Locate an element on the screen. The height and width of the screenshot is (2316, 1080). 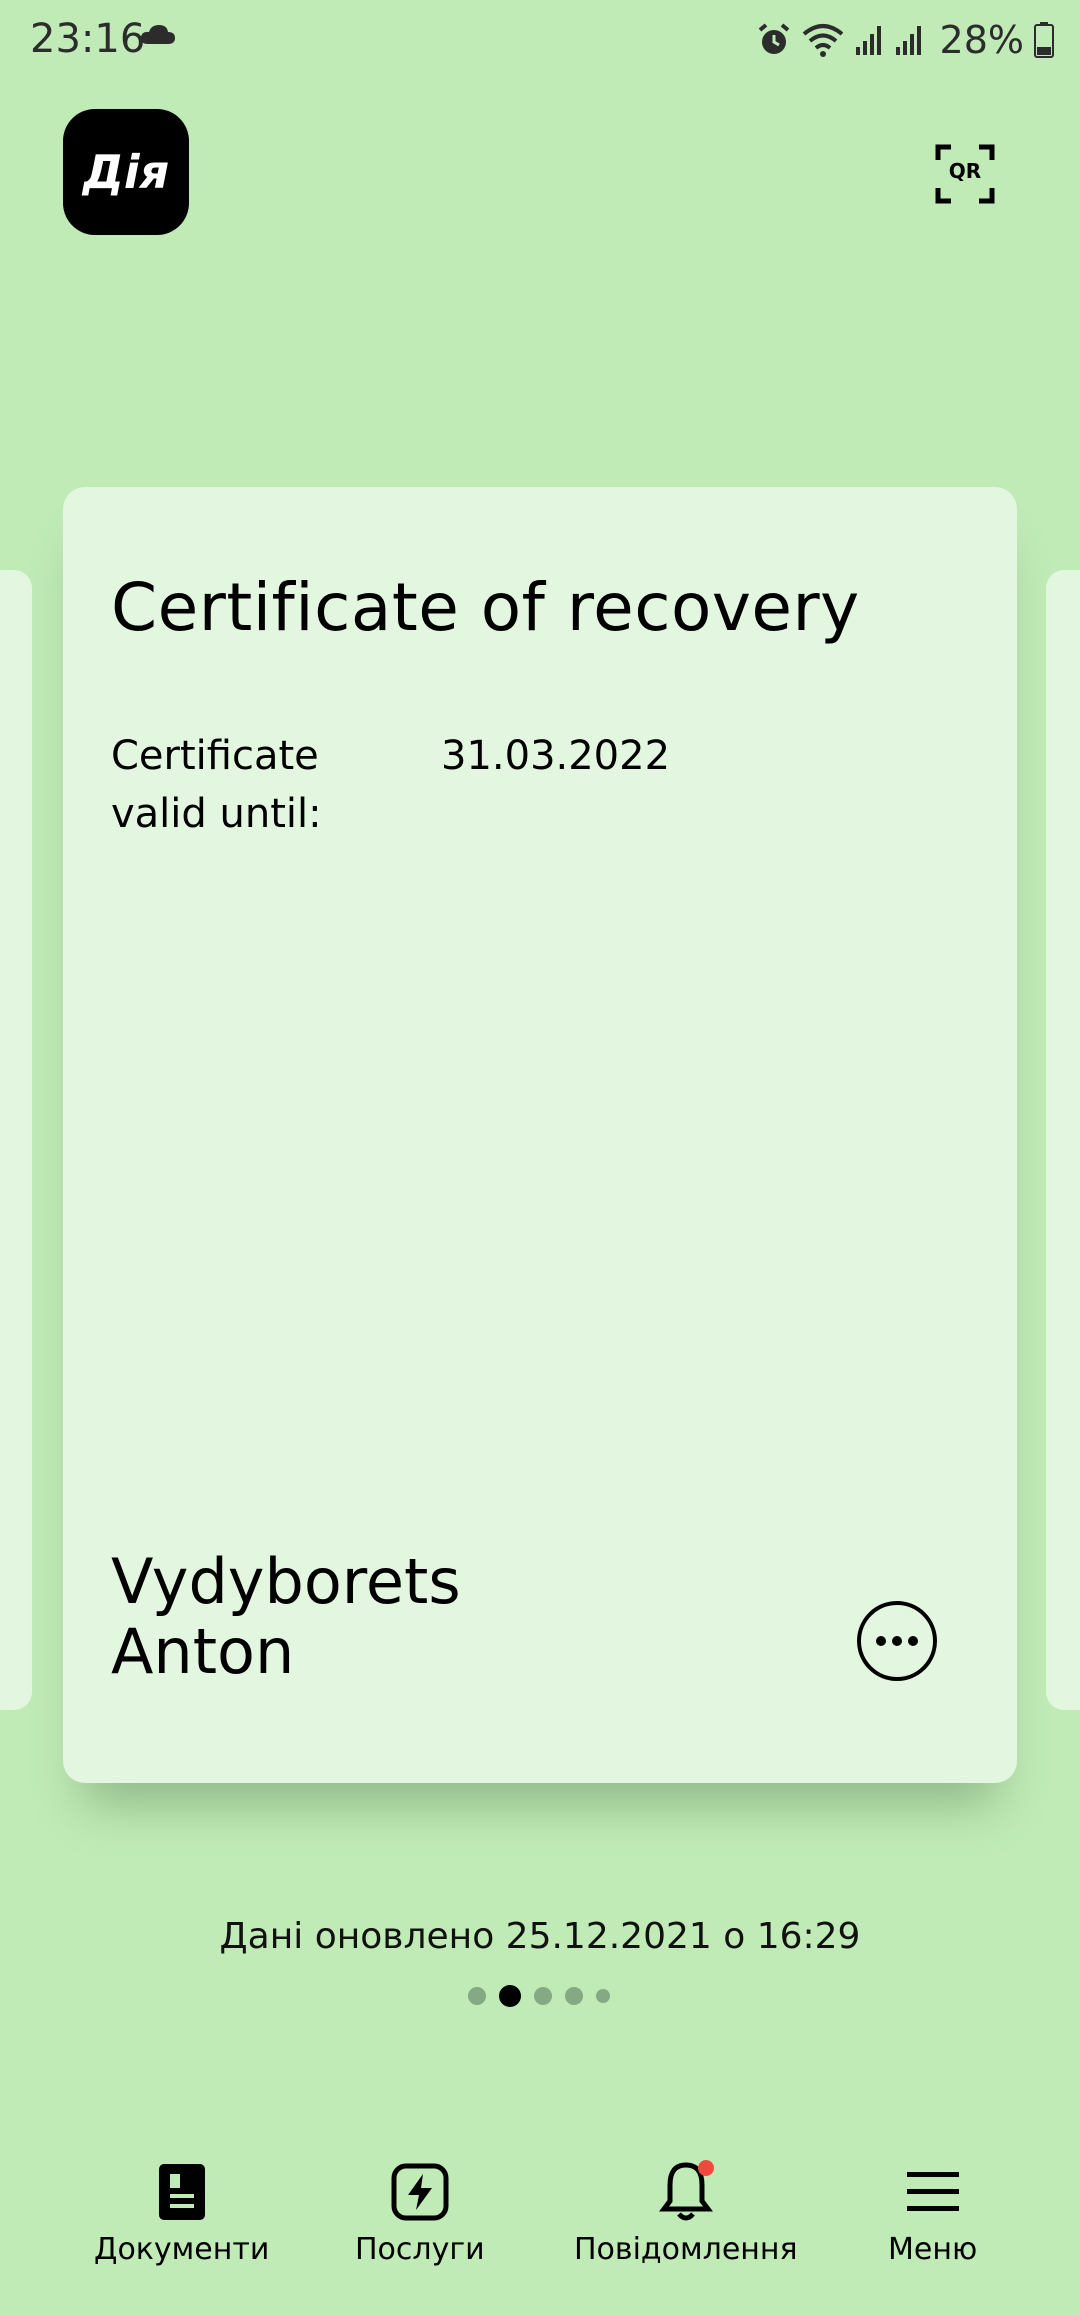
holder-name: Vydyborets Anton is located at coordinates (286, 1617).